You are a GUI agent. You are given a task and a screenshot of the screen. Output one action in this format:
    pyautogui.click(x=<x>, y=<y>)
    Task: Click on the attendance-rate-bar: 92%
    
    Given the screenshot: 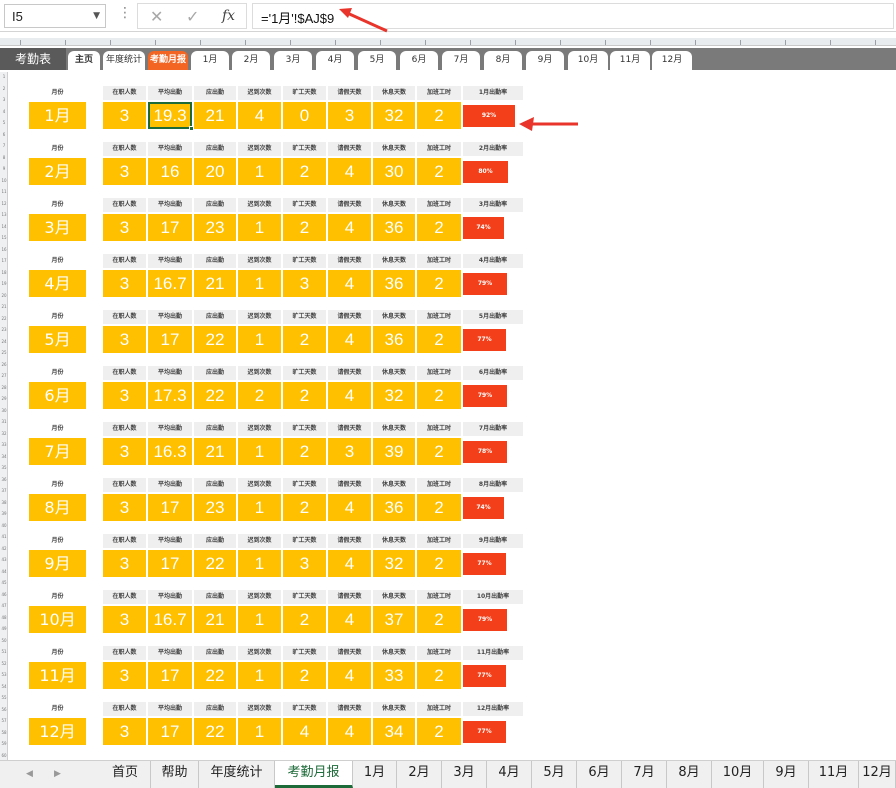 What is the action you would take?
    pyautogui.click(x=489, y=116)
    